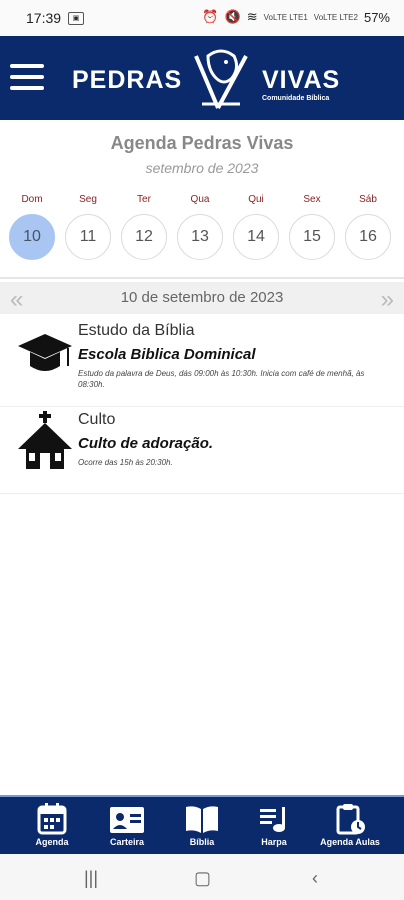 This screenshot has width=404, height=900. I want to click on day-name: Sáb, so click(368, 199).